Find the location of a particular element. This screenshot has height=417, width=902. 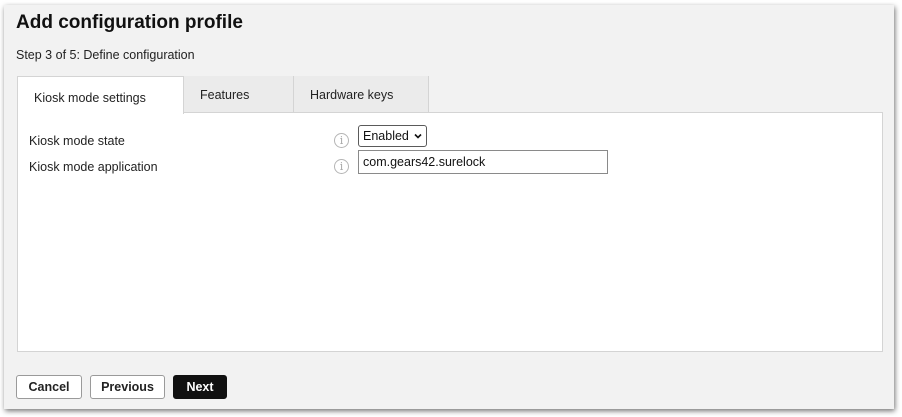

dialog-title: Add configuration profile is located at coordinates (129, 22).